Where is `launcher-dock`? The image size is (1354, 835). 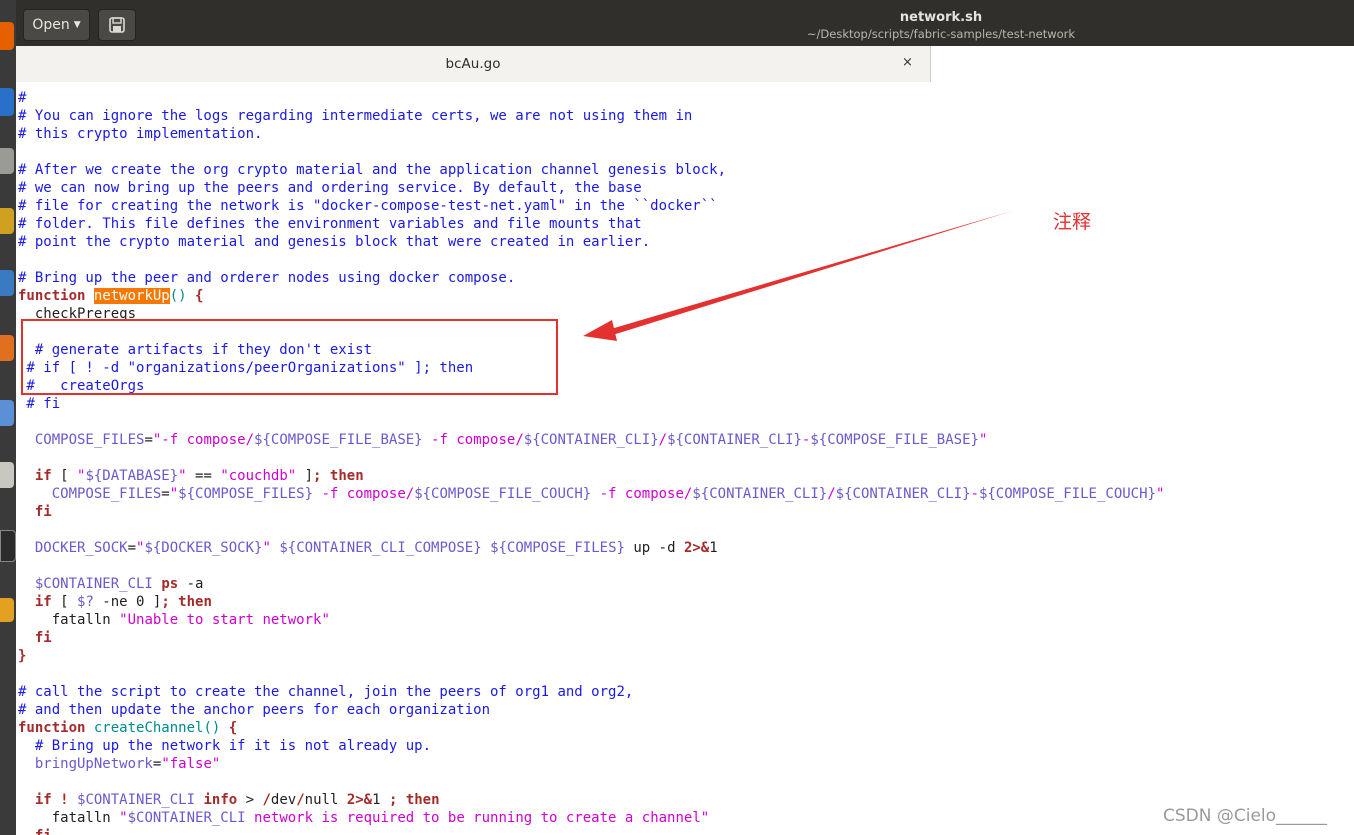 launcher-dock is located at coordinates (8, 417).